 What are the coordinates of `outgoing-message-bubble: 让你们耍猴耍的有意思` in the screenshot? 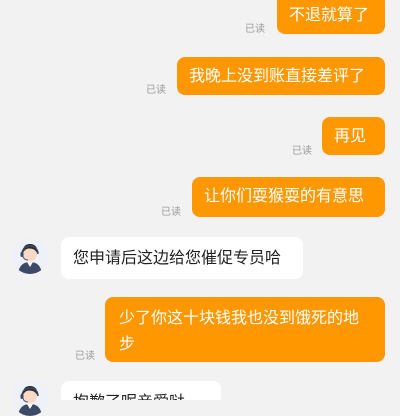 It's located at (288, 197).